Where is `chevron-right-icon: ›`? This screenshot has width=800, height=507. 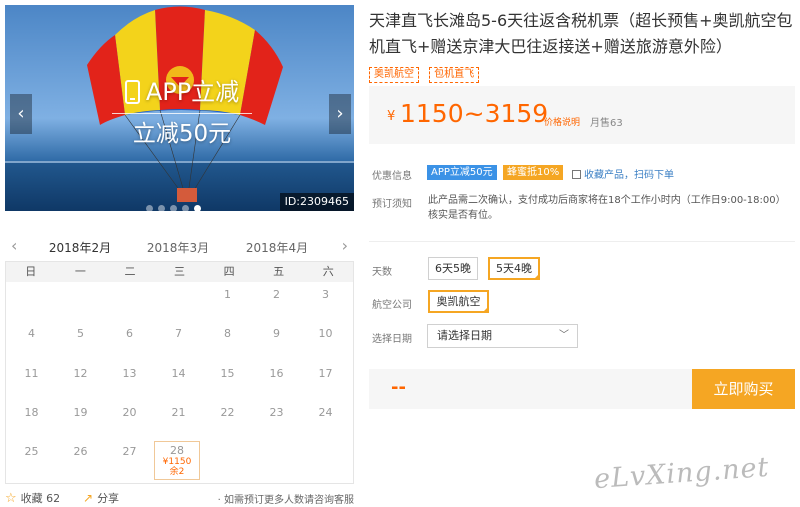 chevron-right-icon: › is located at coordinates (345, 245).